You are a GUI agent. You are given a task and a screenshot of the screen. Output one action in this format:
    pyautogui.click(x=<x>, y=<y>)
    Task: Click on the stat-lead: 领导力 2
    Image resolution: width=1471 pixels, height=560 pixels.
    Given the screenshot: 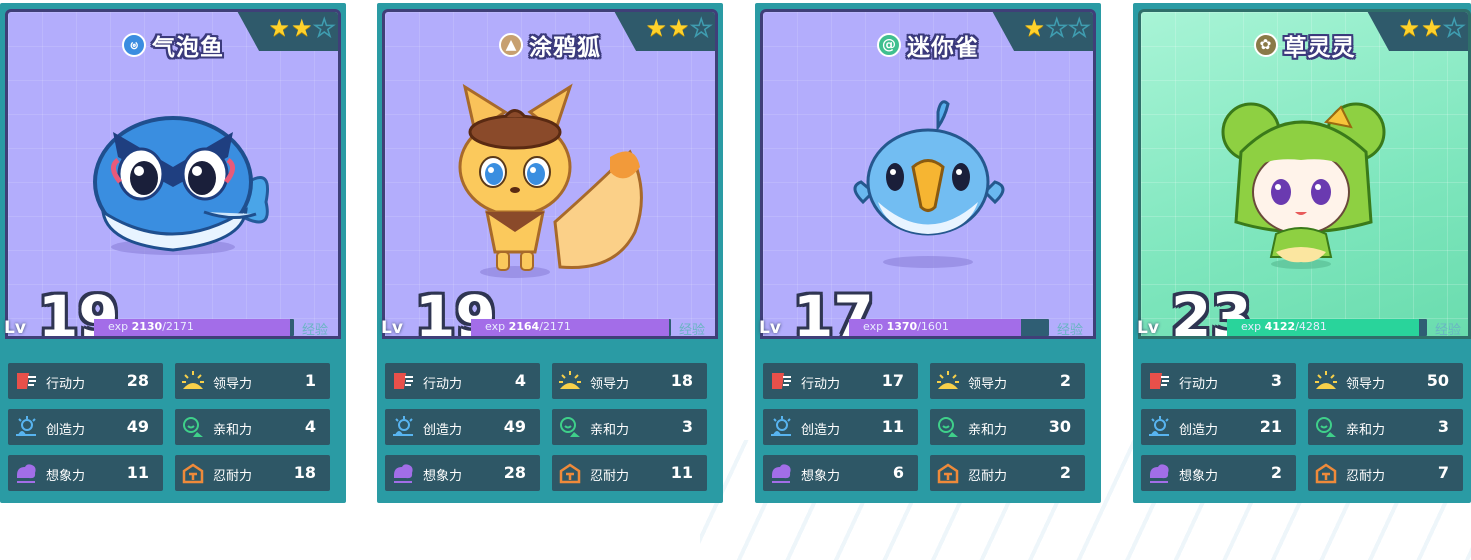 What is the action you would take?
    pyautogui.click(x=1007, y=381)
    